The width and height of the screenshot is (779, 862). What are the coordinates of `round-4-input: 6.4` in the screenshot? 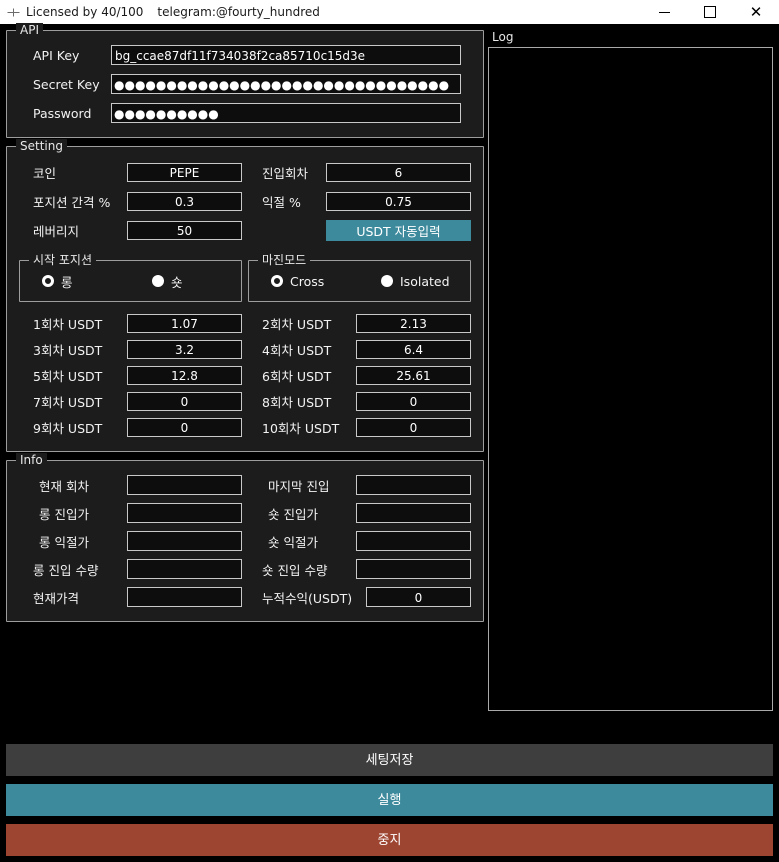 It's located at (413, 349).